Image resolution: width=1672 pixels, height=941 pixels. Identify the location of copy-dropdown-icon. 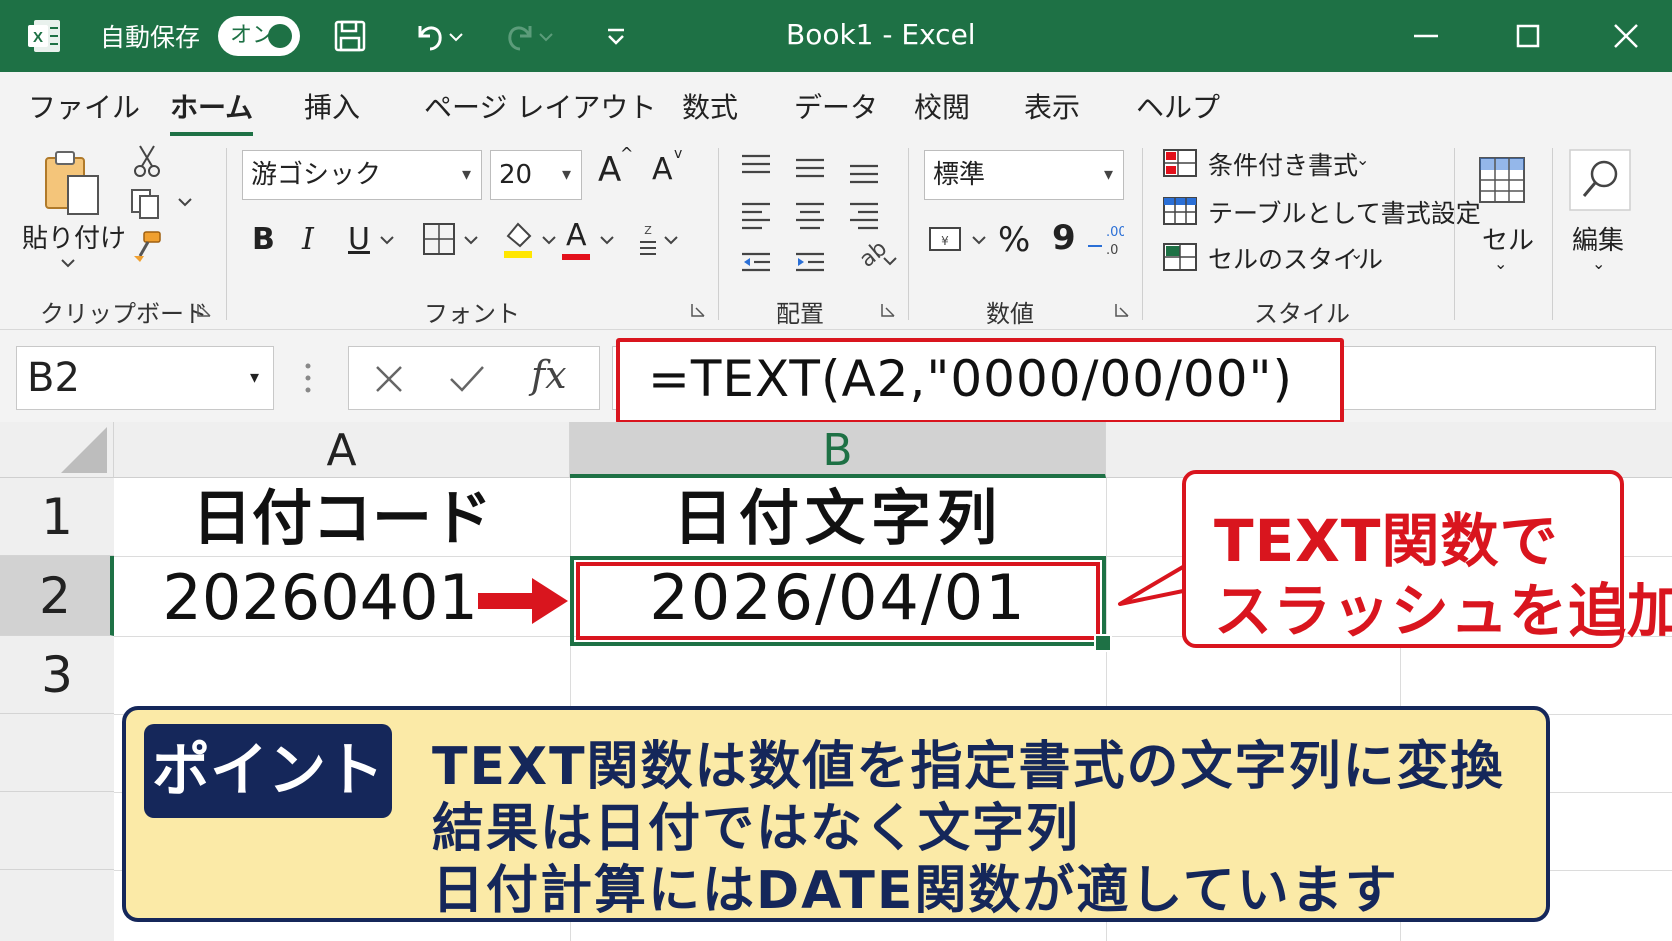
(185, 203).